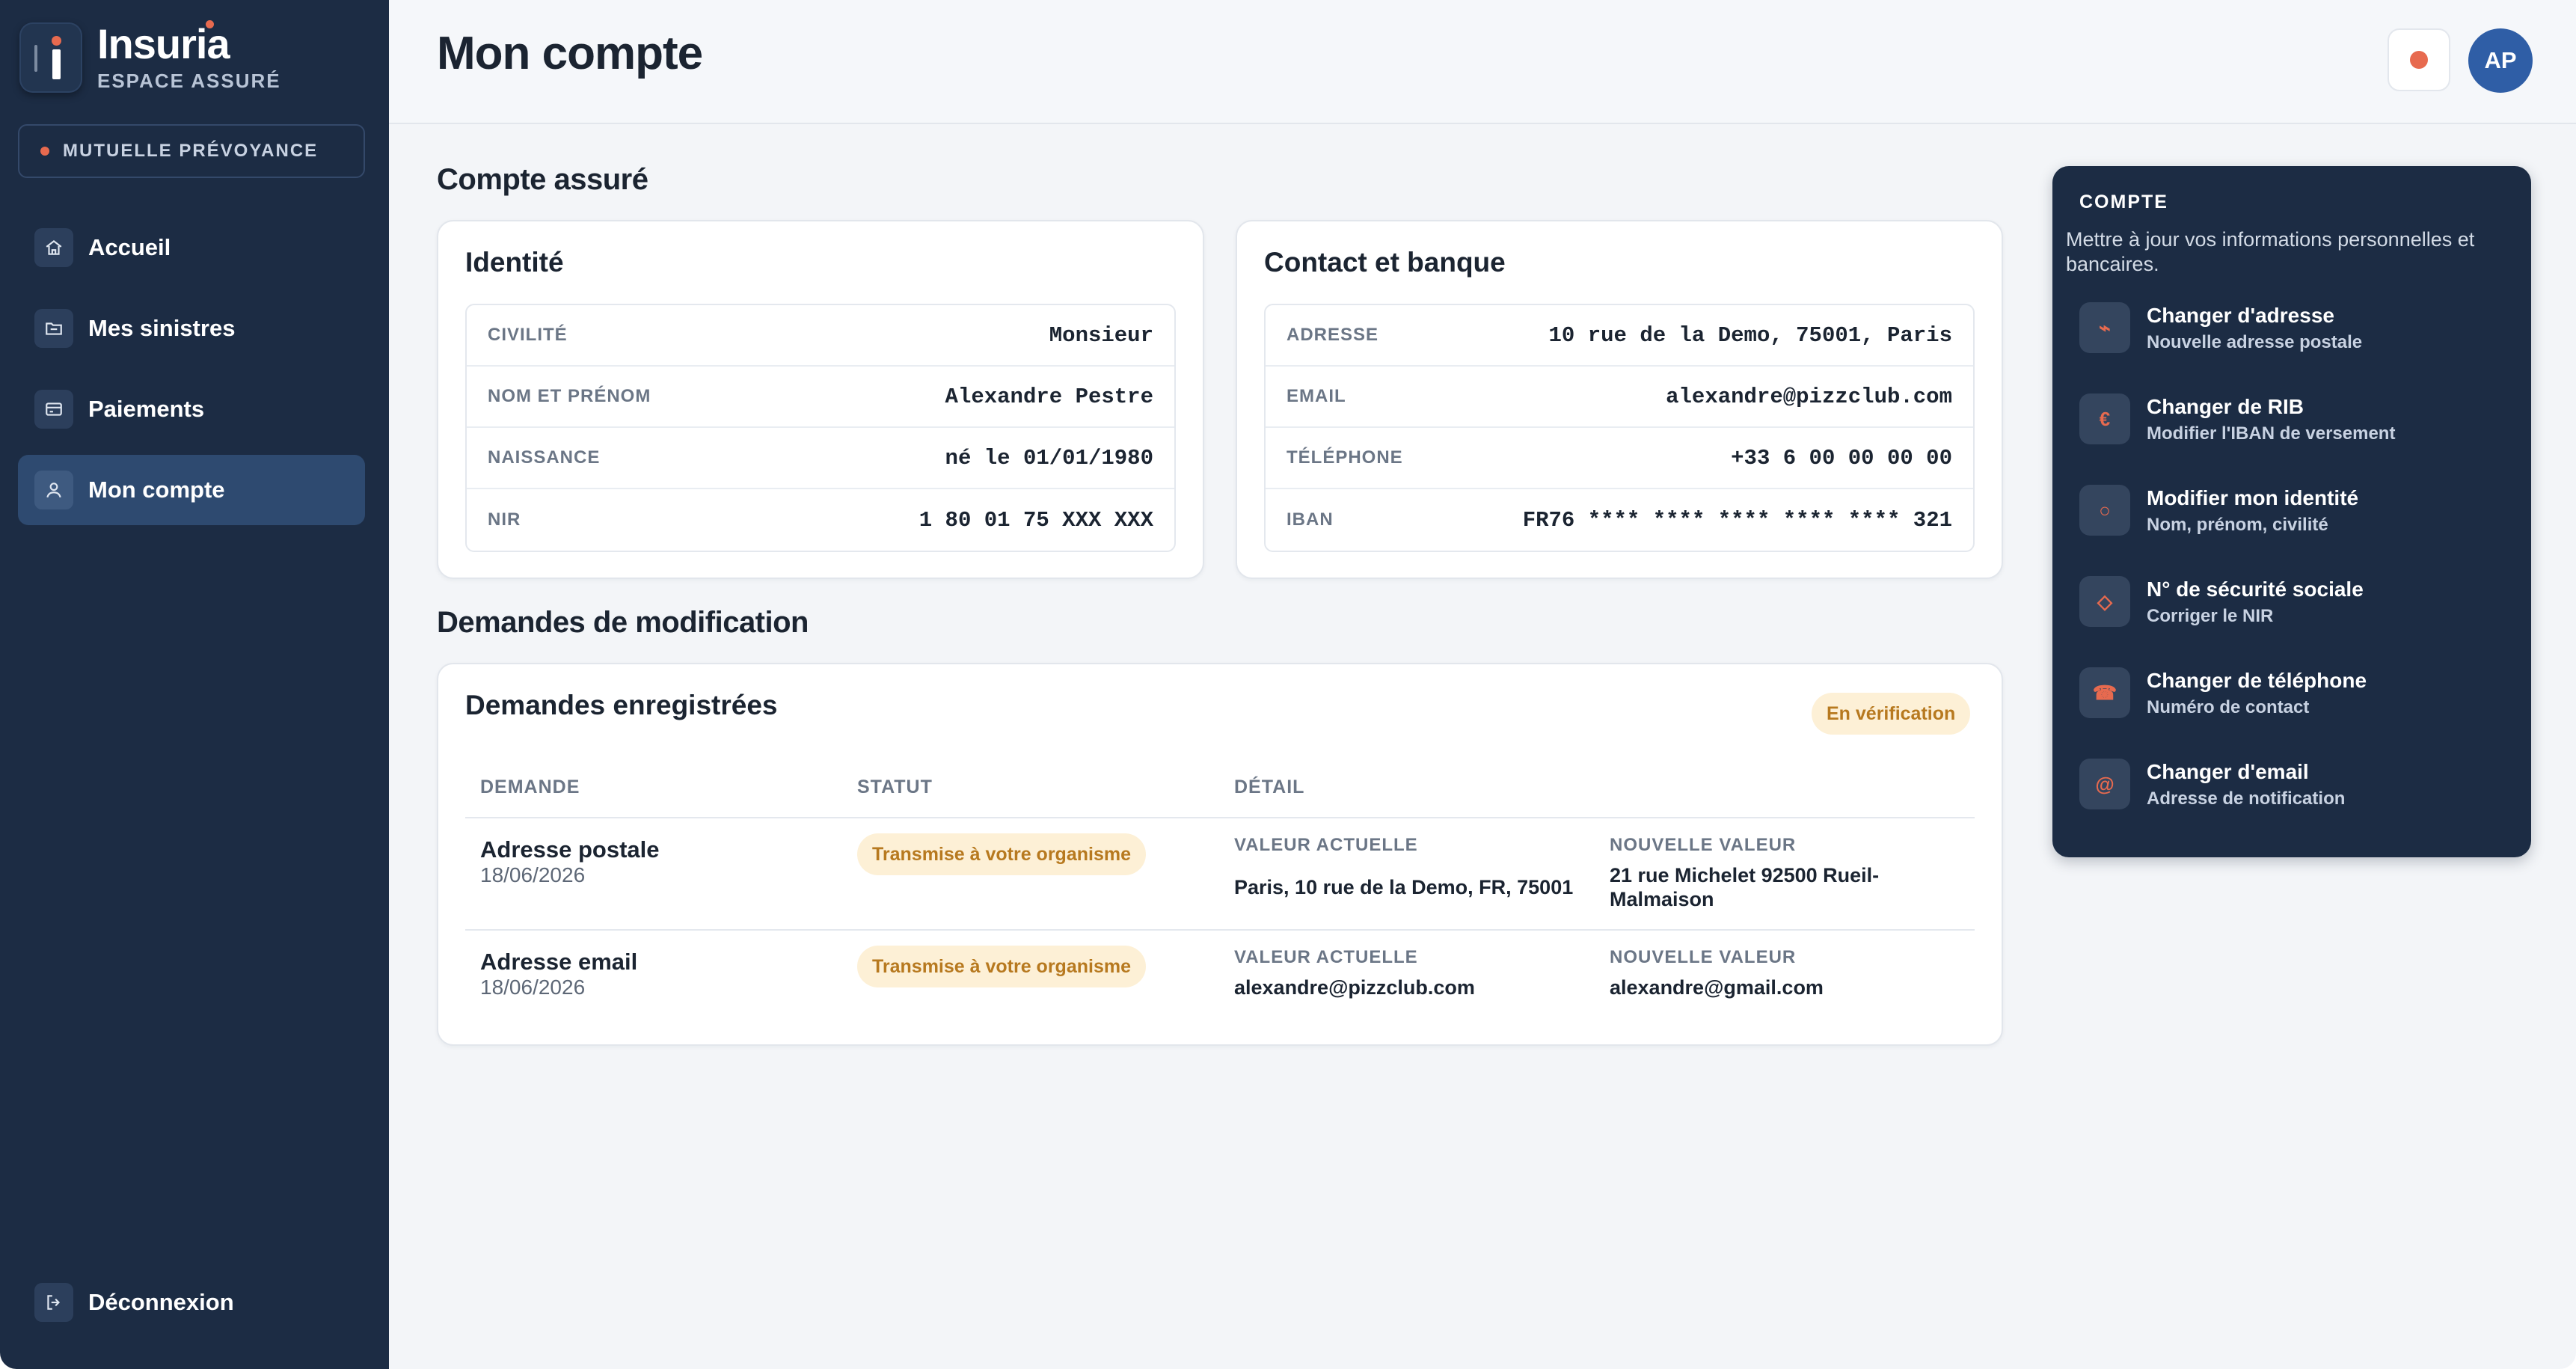 This screenshot has height=1369, width=2576. I want to click on logout-label: Déconnexion, so click(161, 1302).